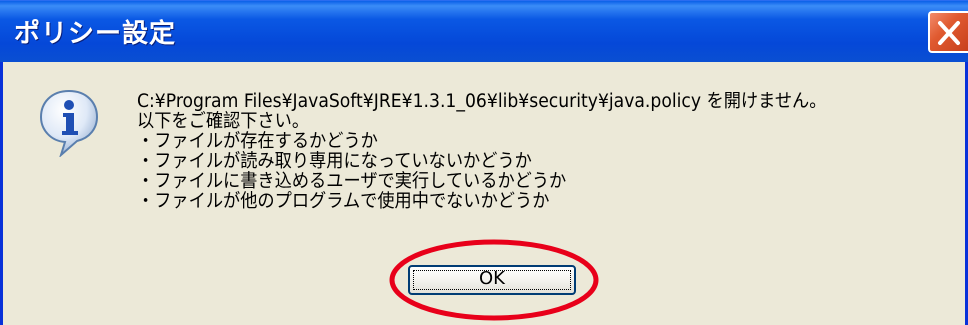  What do you see at coordinates (352, 181) in the screenshot?
I see `message-line: ・ファイルに書き込めるユーザで実行しているかどうか` at bounding box center [352, 181].